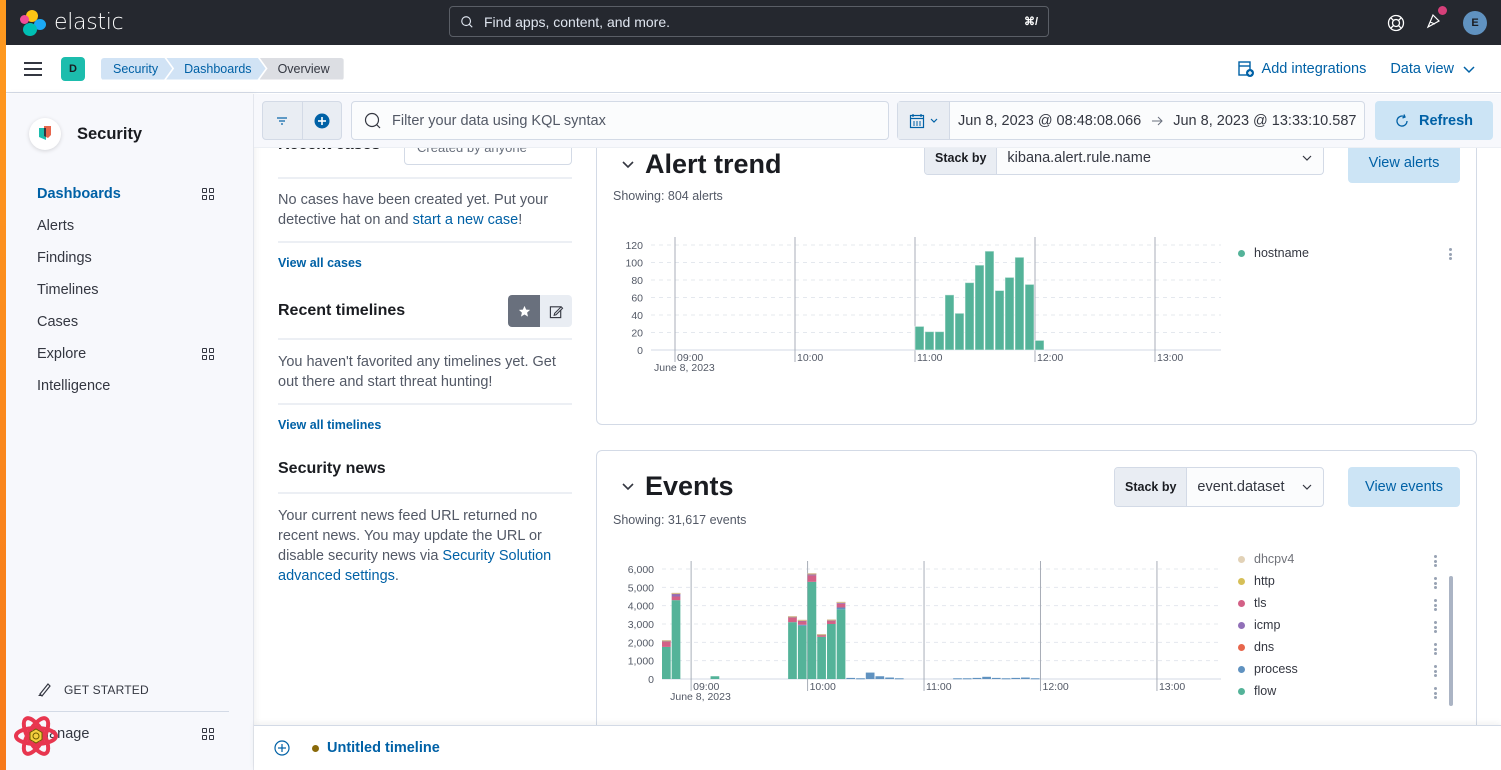  I want to click on view-all-timelines-link: View all timelines, so click(329, 425).